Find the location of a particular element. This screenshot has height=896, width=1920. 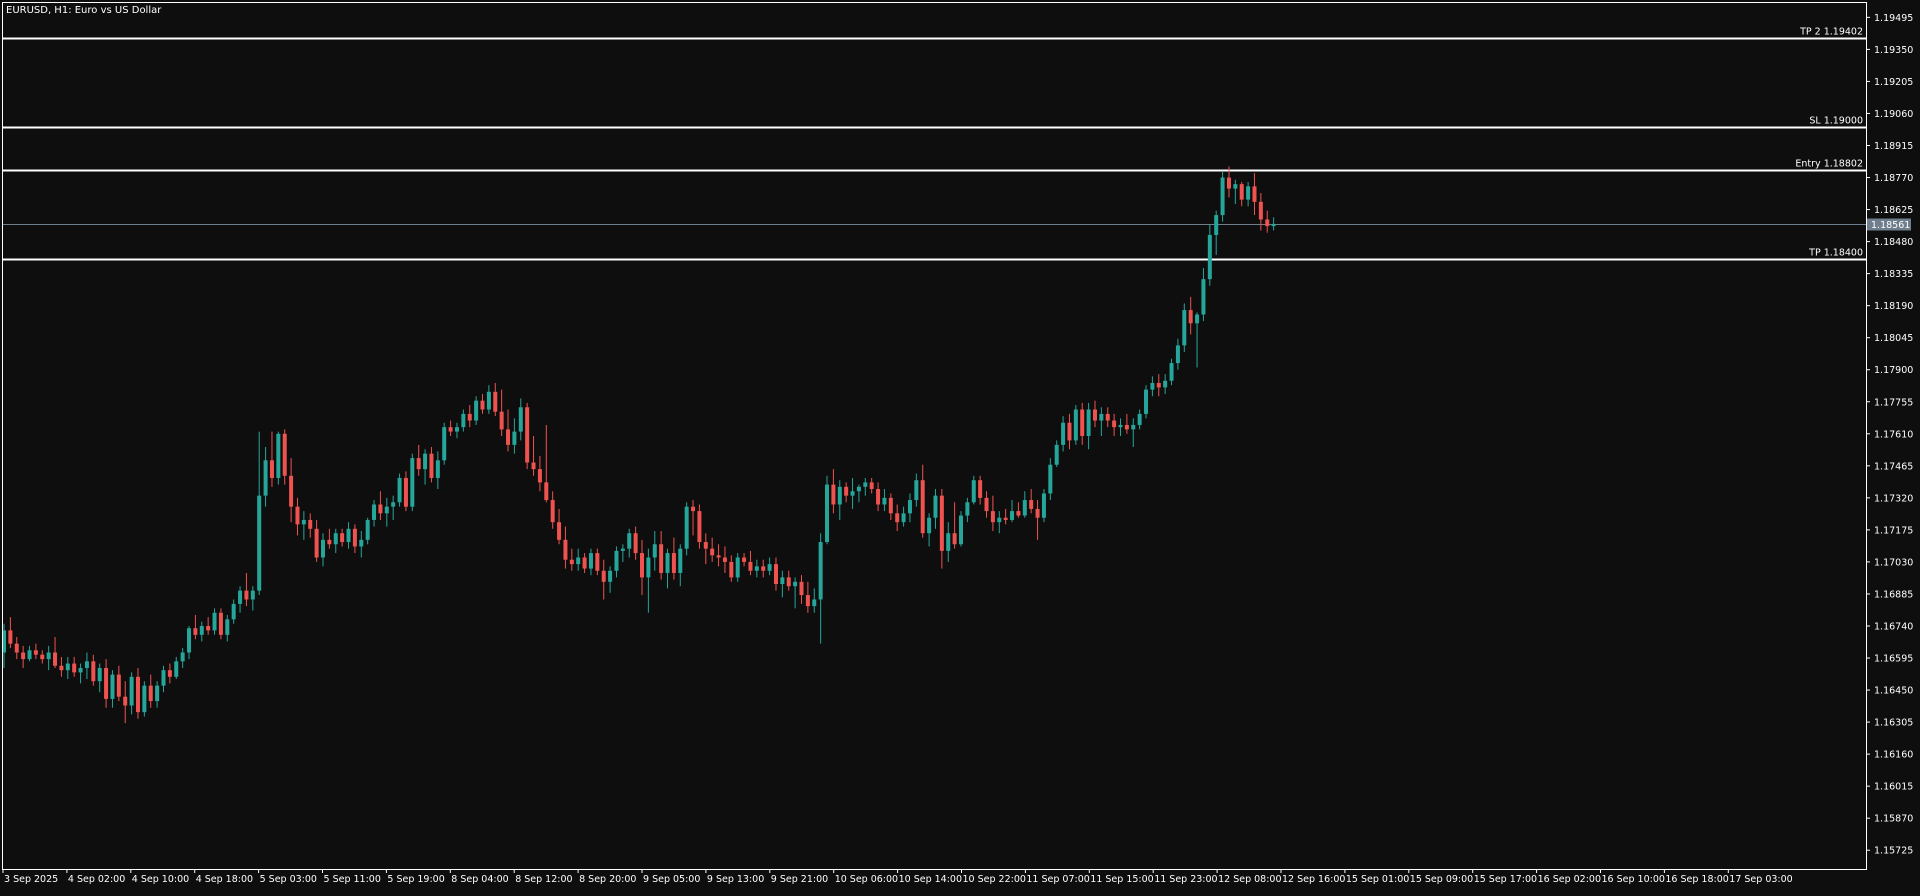

x-tick-label: 12 Sep 16:00 is located at coordinates (1313, 879).